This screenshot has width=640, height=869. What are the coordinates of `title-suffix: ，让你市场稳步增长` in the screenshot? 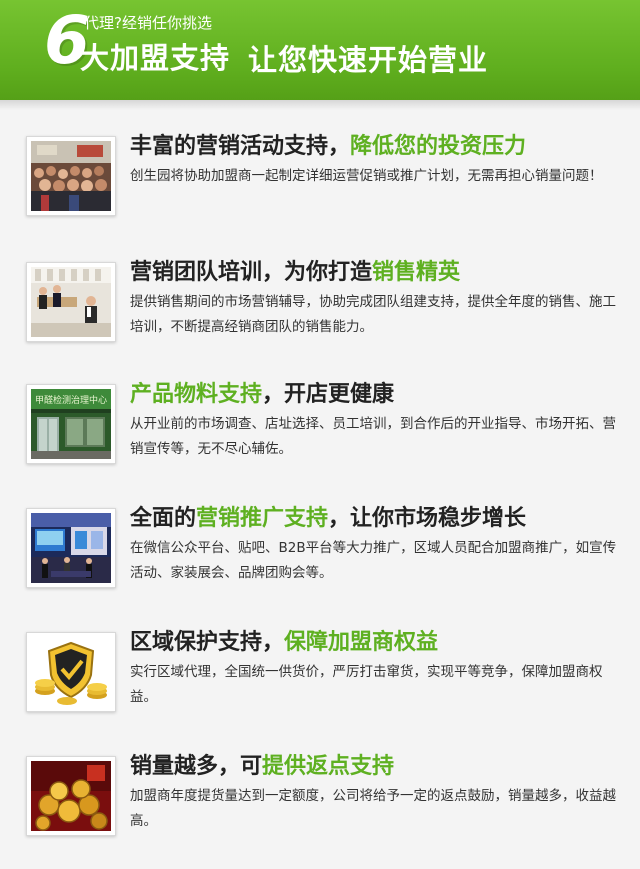 It's located at (427, 518).